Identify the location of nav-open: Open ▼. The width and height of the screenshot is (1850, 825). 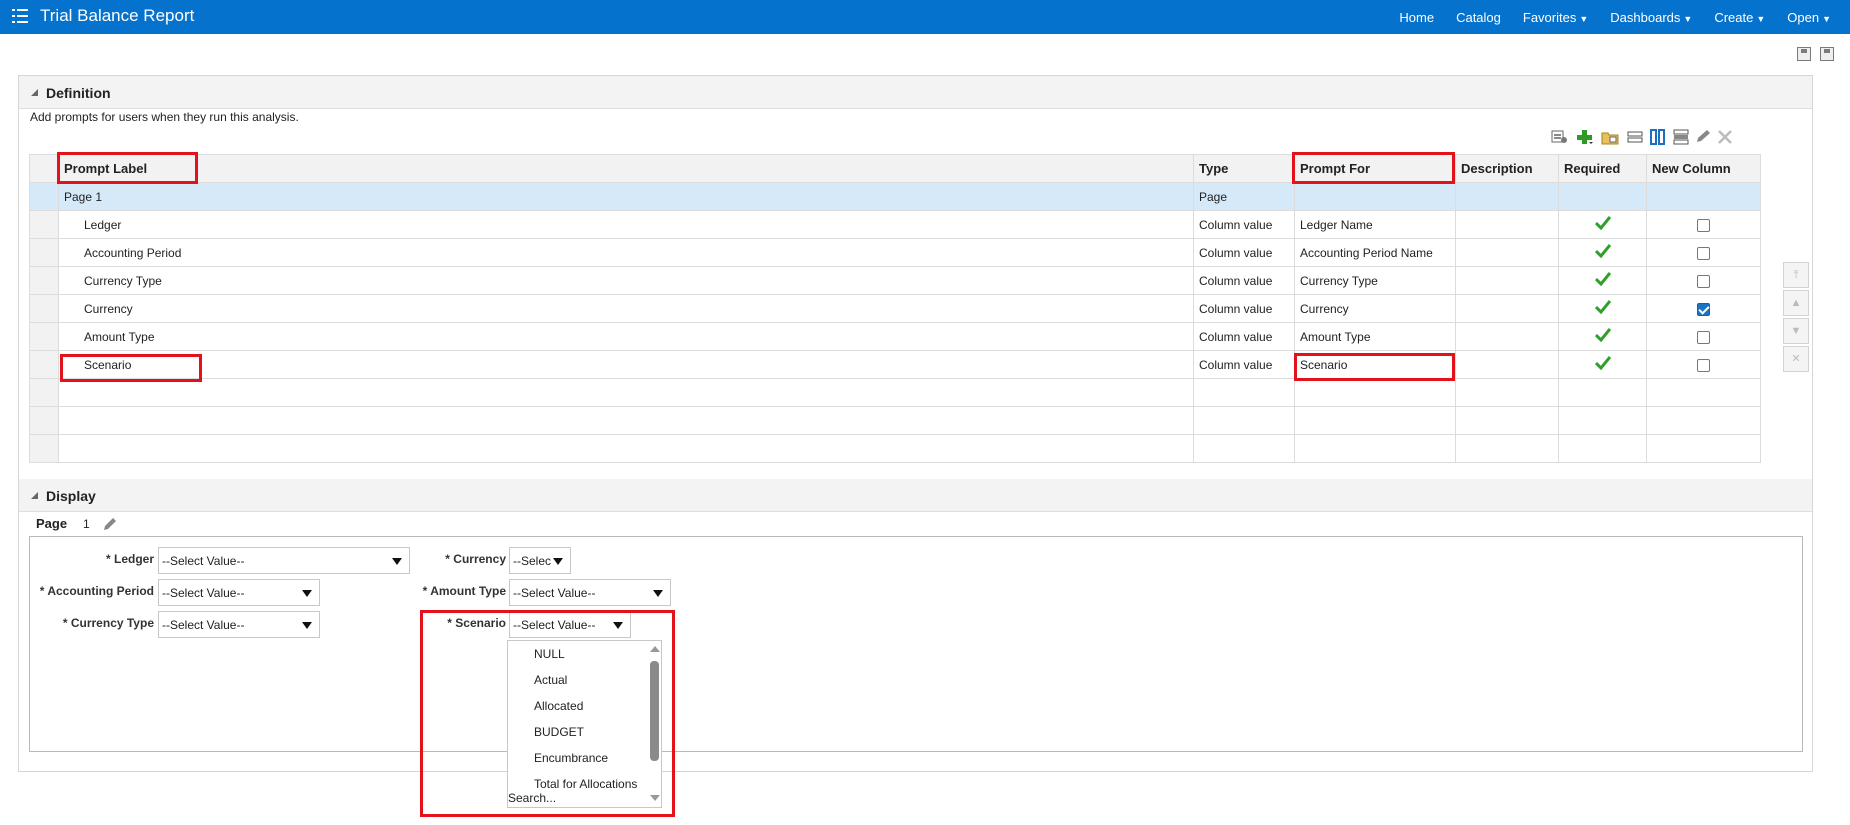
(1809, 17).